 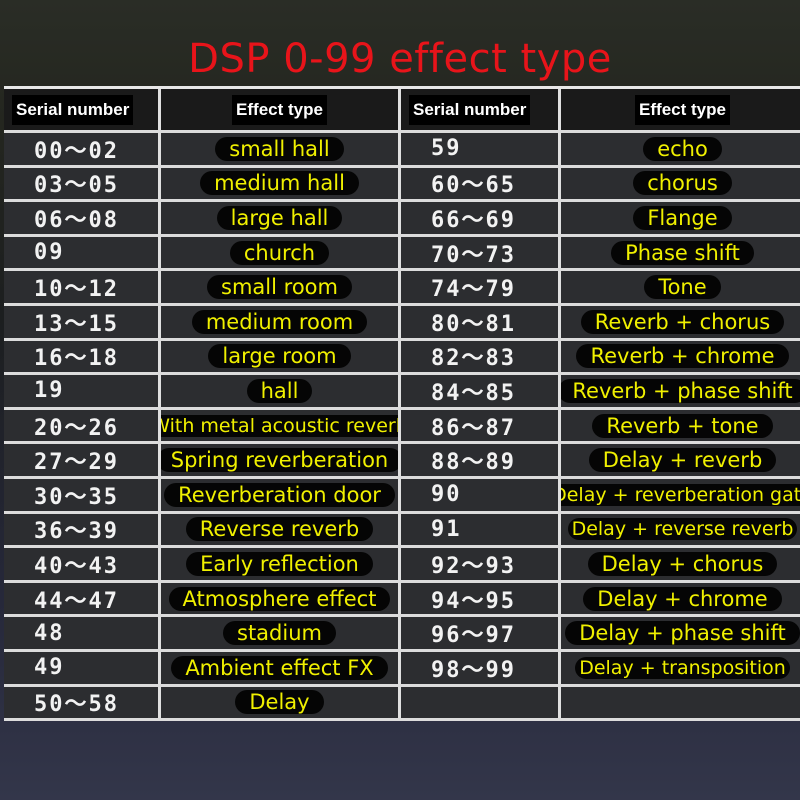 I want to click on left-effect-cell: medium hall, so click(x=281, y=183).